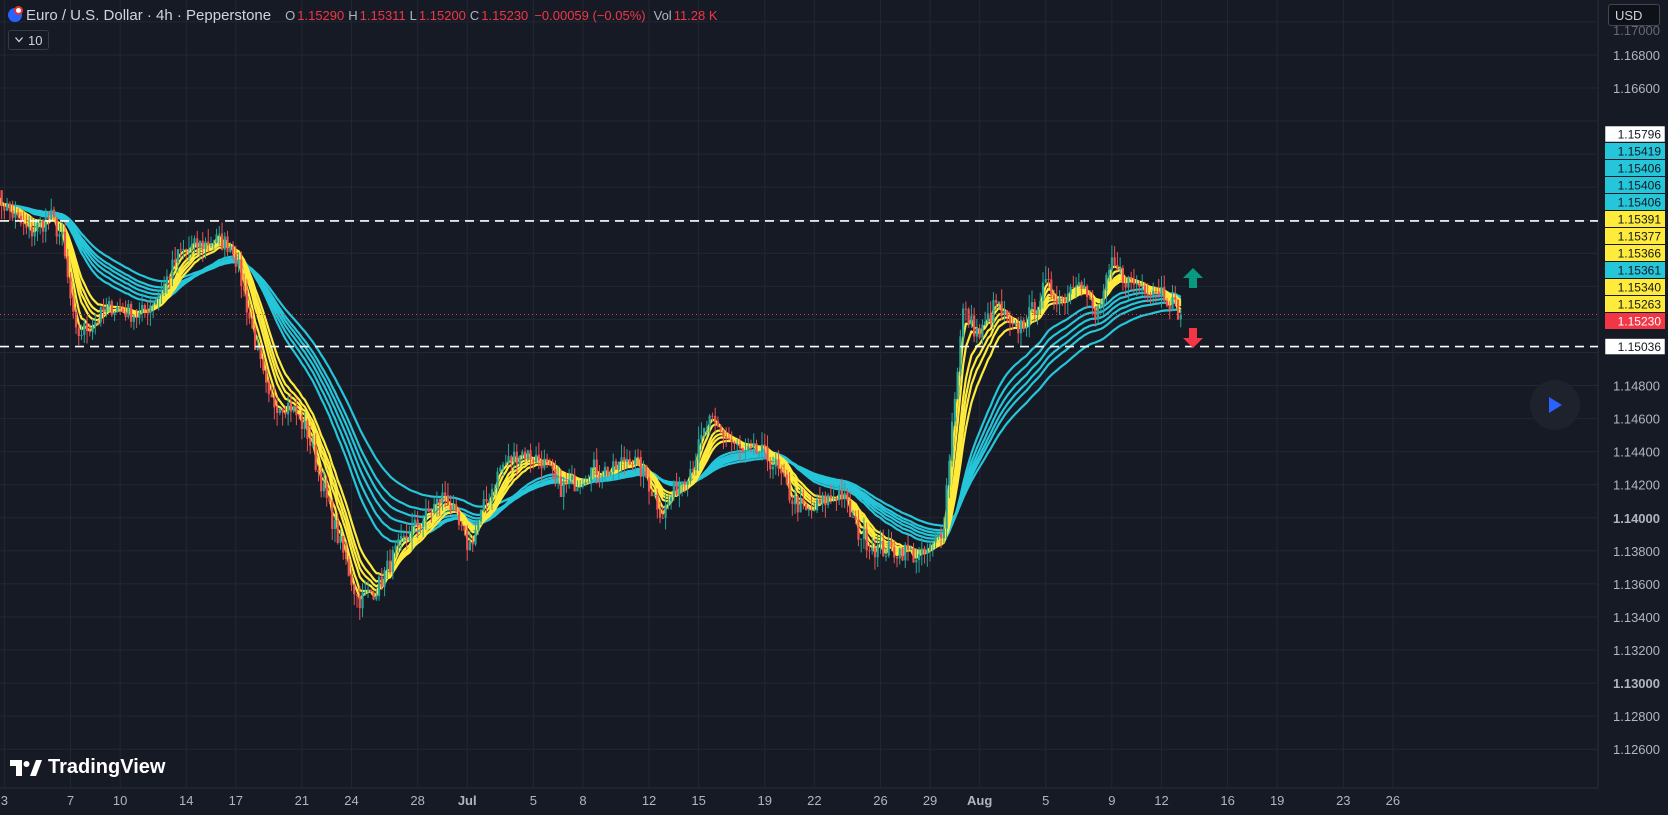  What do you see at coordinates (814, 800) in the screenshot?
I see `time-axis-label: 22` at bounding box center [814, 800].